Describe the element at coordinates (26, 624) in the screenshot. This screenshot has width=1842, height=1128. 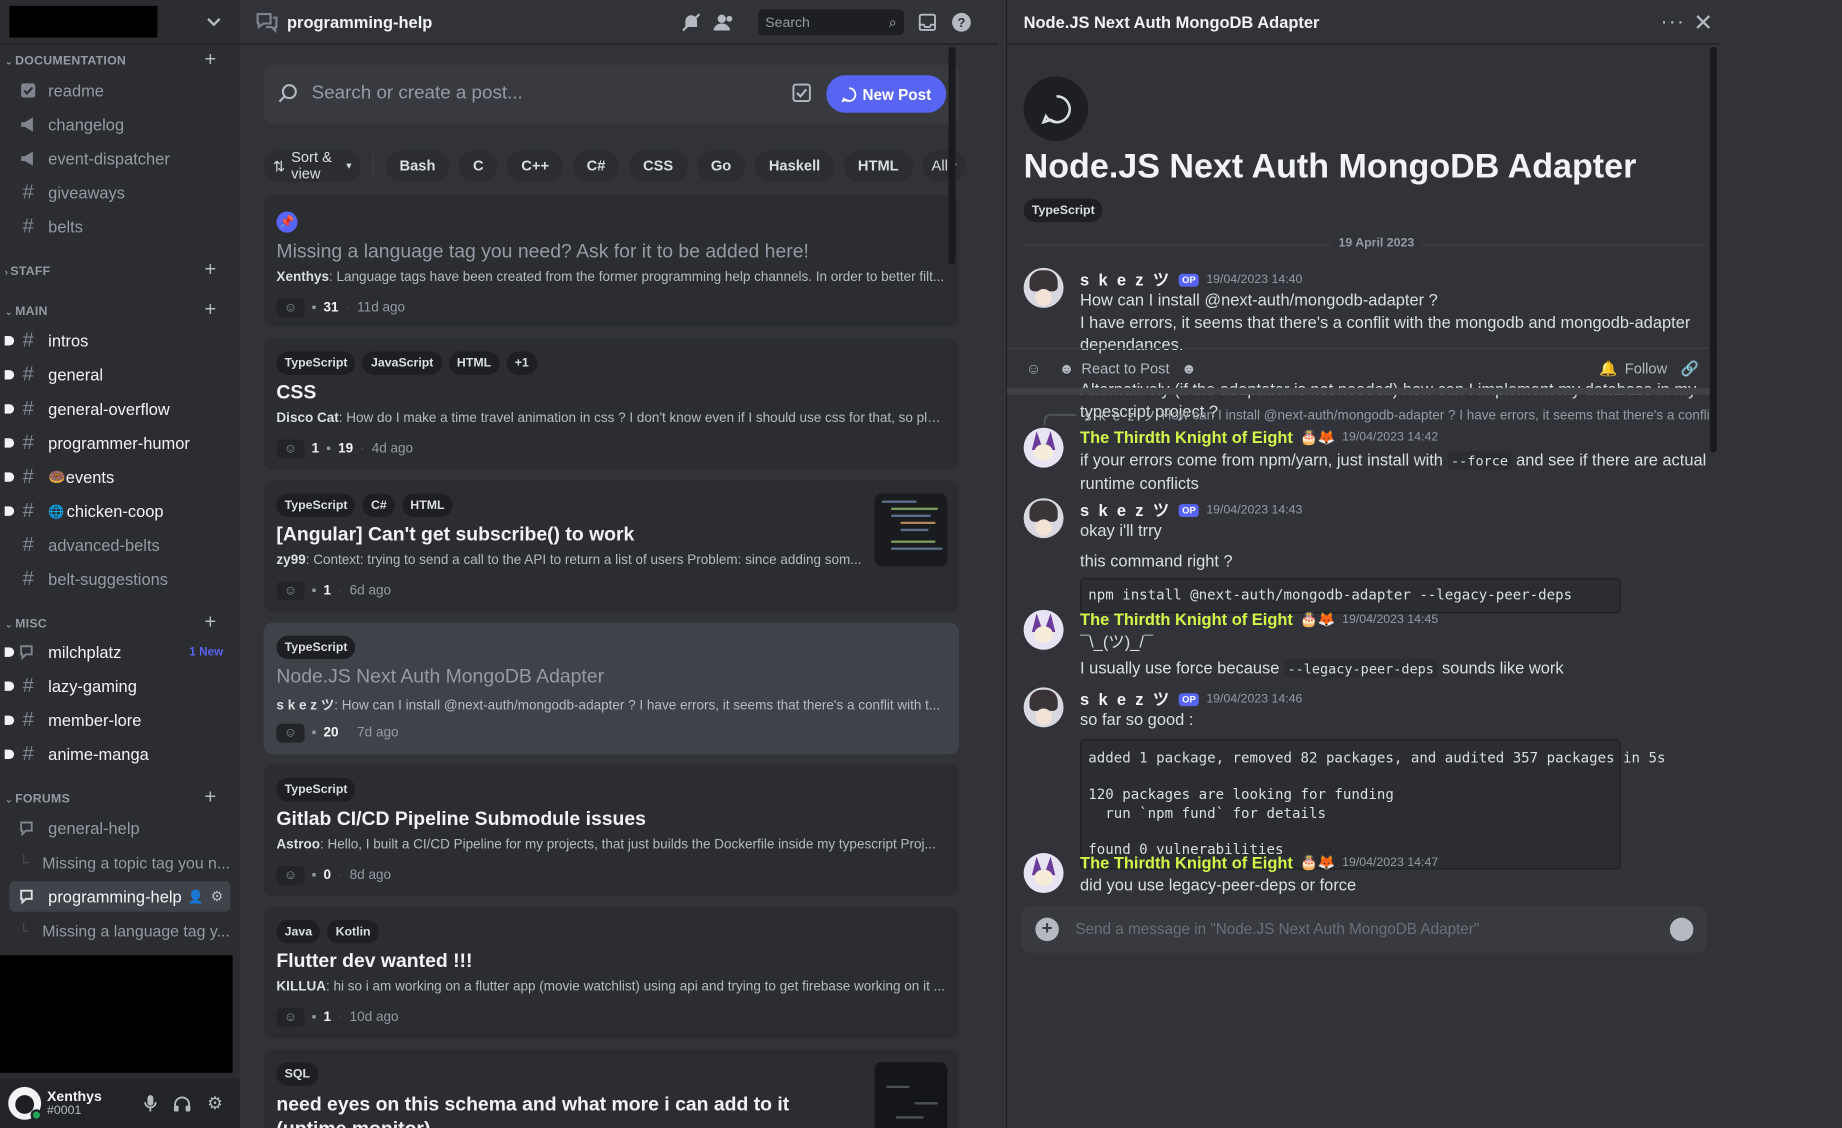
I see `category-misc: ⌄ MISC` at that location.